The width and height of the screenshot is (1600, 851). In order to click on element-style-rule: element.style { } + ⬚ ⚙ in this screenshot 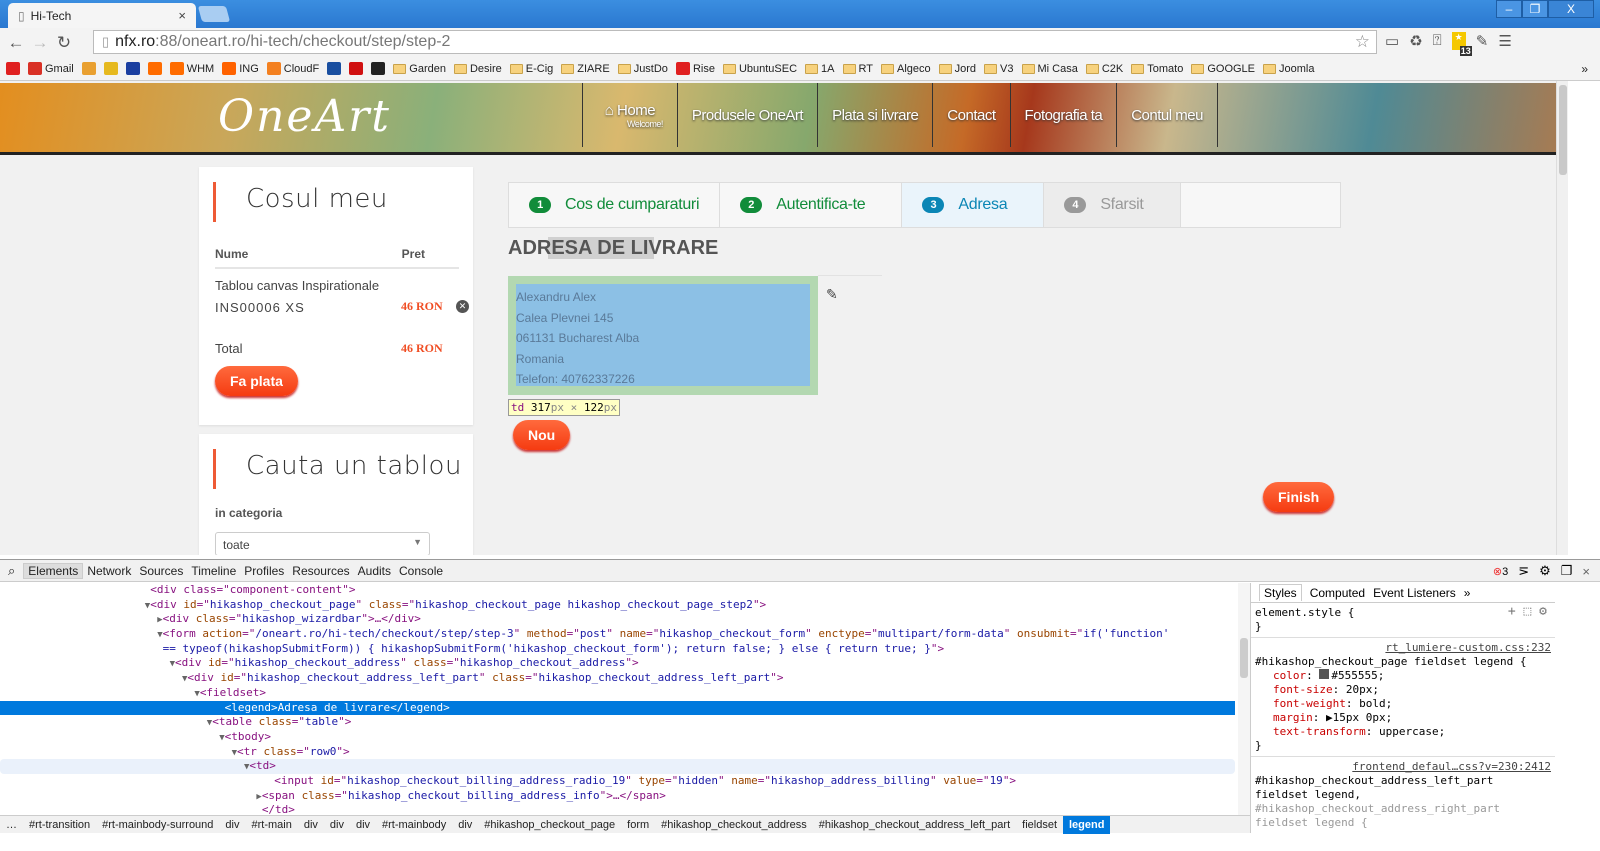, I will do `click(1403, 620)`.